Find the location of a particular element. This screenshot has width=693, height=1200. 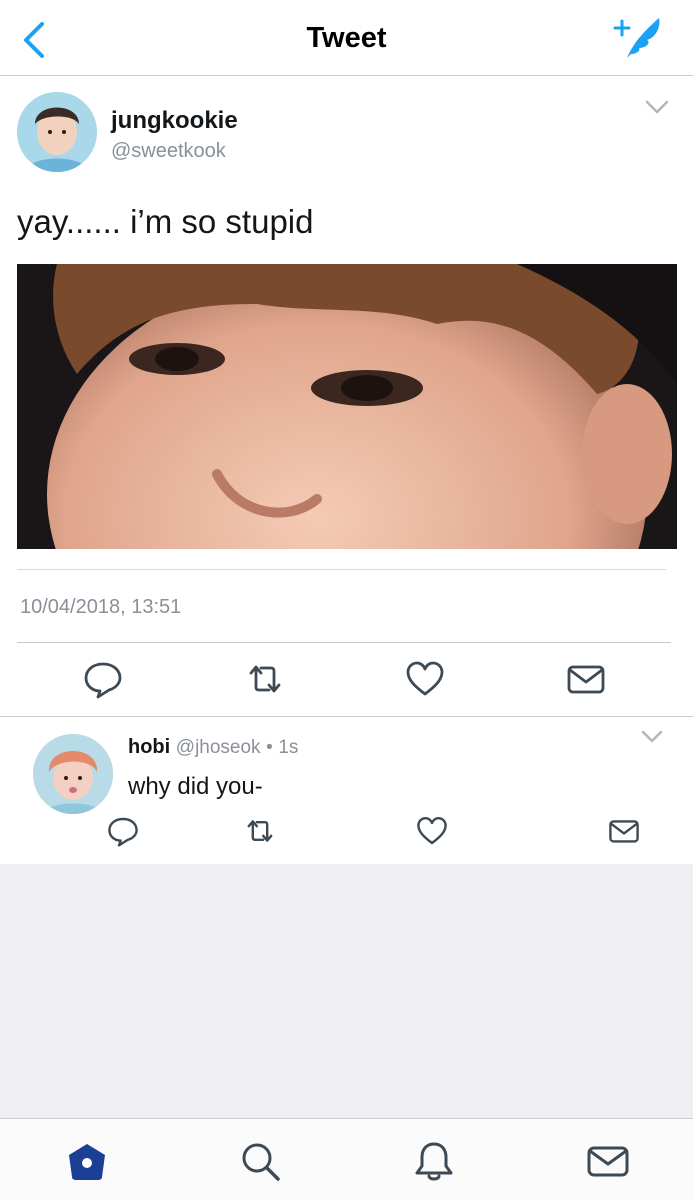

reply-header: hobi @jhoseok • 1s is located at coordinates (213, 747).